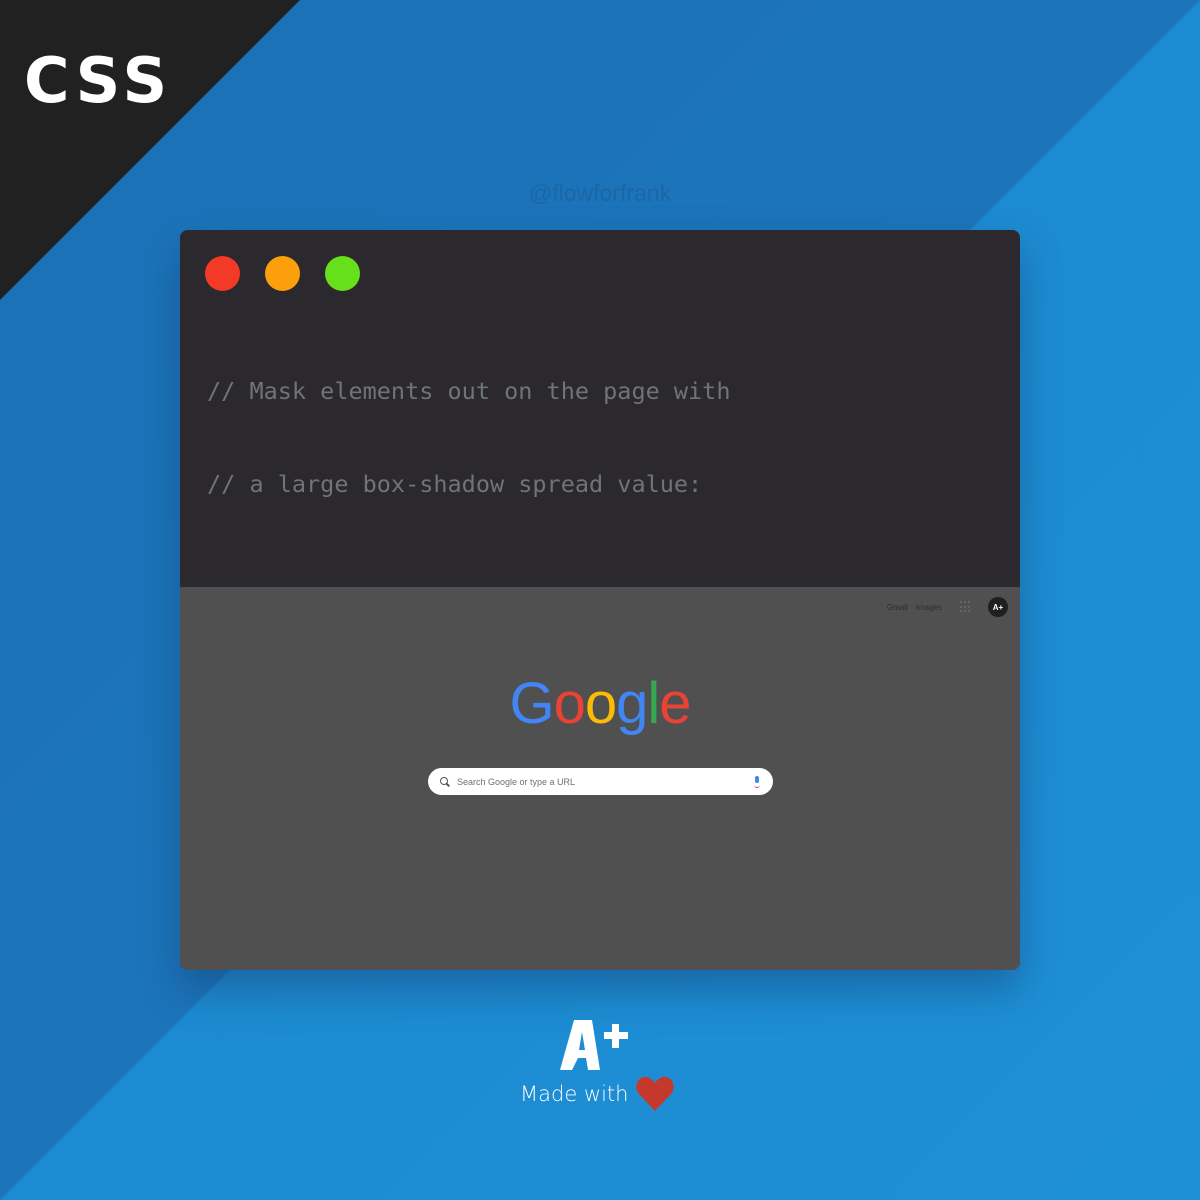  What do you see at coordinates (929, 607) in the screenshot?
I see `images-link: Images` at bounding box center [929, 607].